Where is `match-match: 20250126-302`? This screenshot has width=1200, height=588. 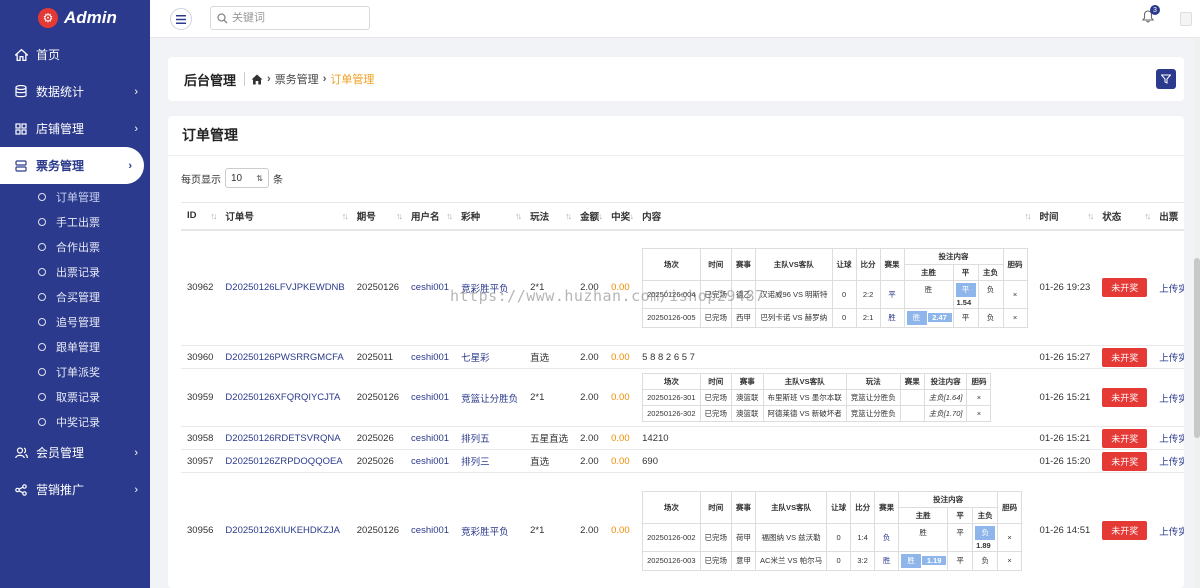
match-match: 20250126-302 is located at coordinates (671, 413).